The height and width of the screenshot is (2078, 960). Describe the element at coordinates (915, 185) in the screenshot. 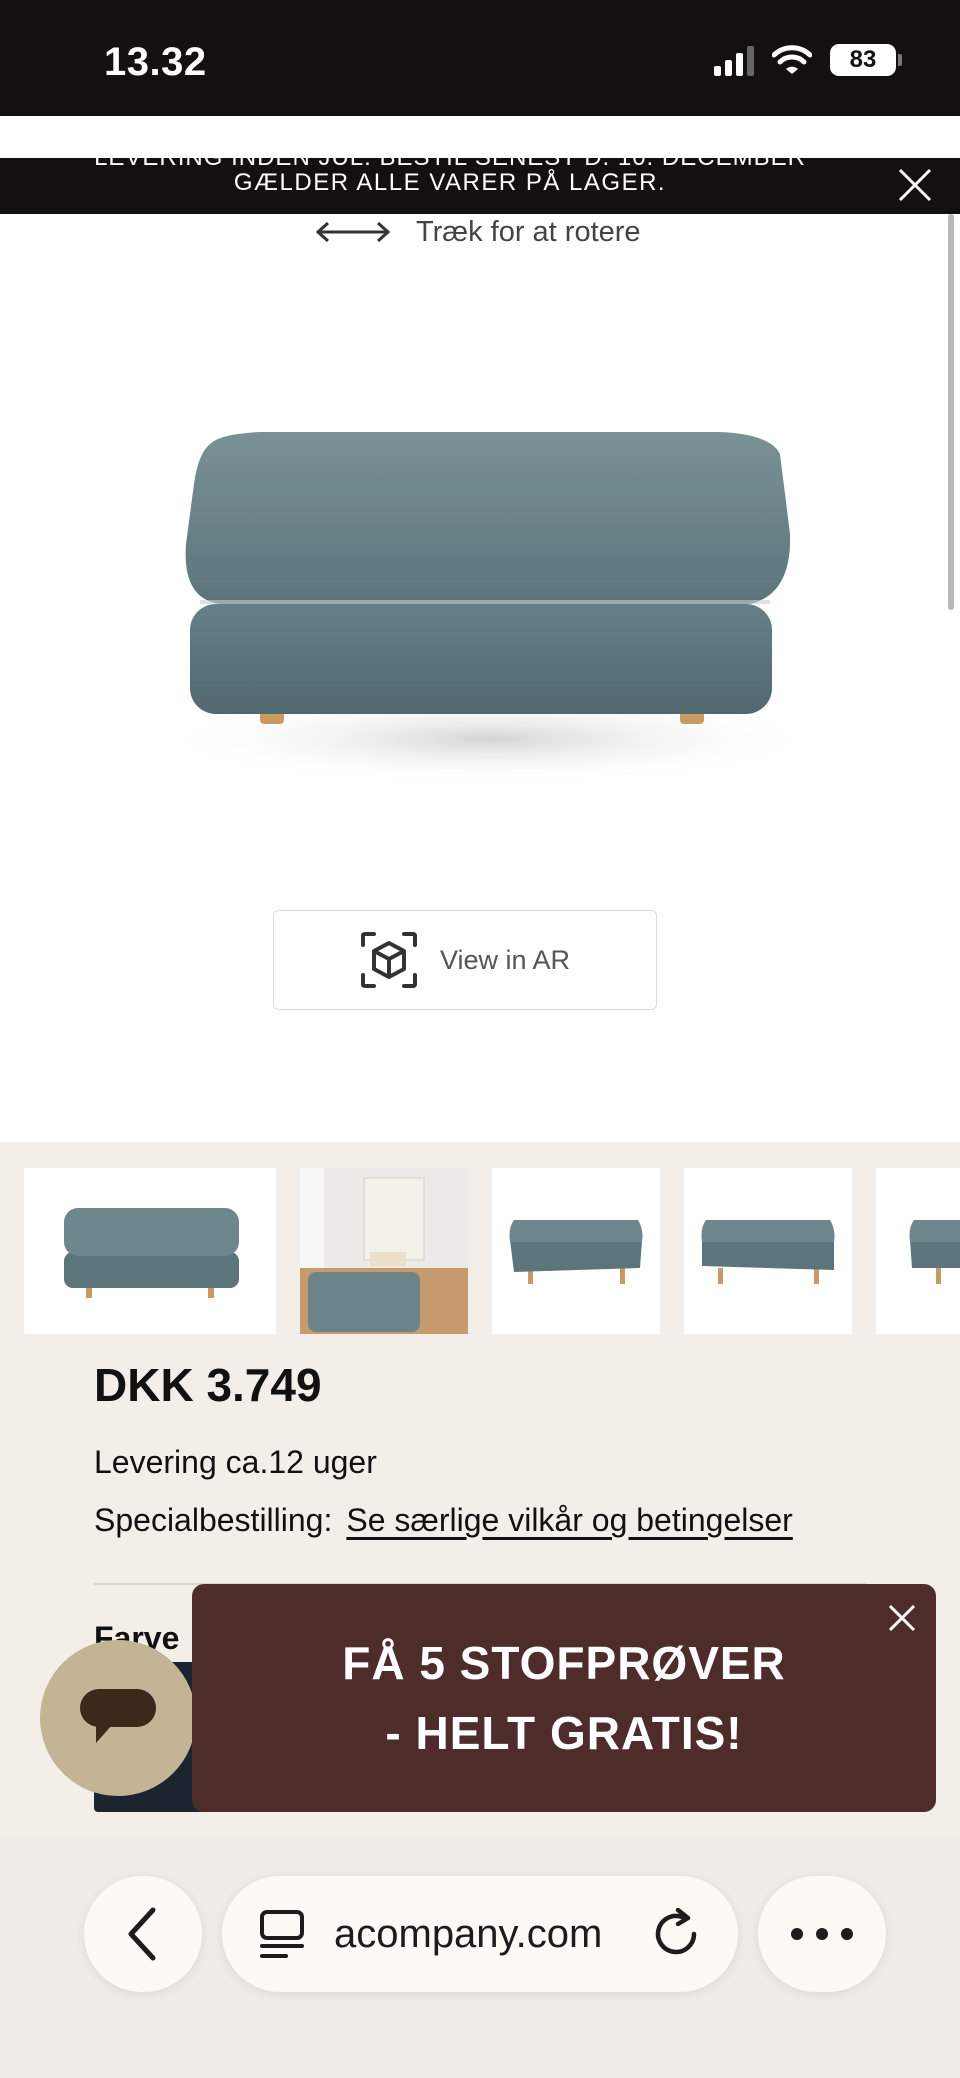

I see `banner-close-icon` at that location.